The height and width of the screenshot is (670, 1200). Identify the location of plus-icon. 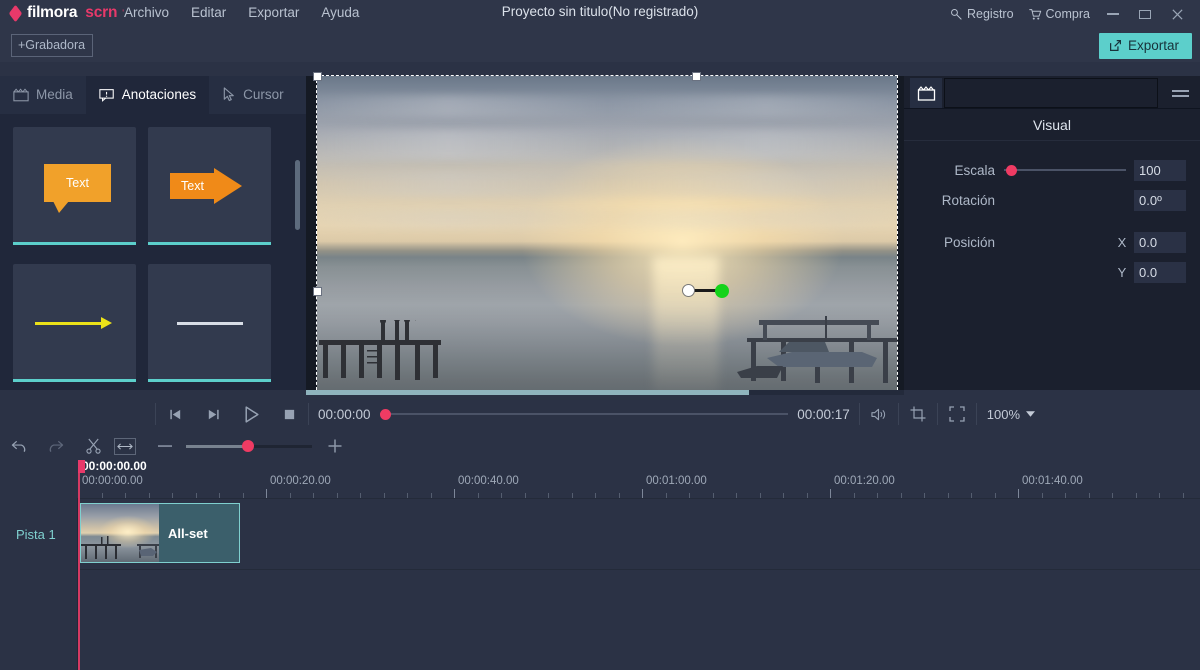
(335, 446).